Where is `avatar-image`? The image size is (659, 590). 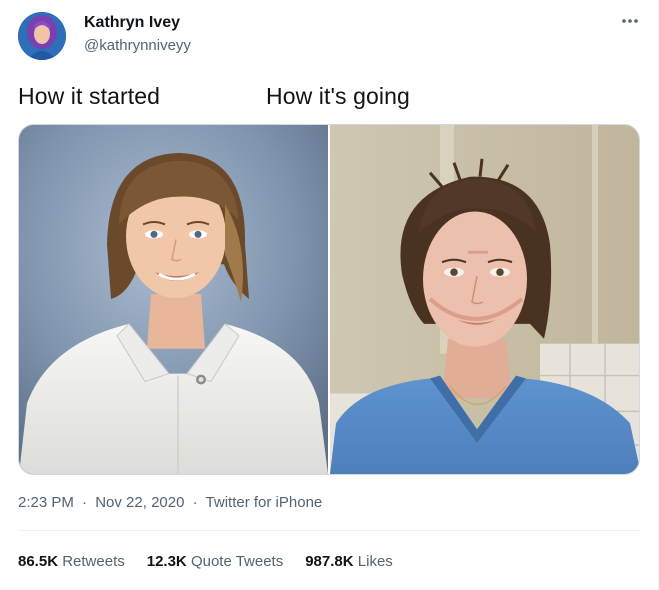 avatar-image is located at coordinates (42, 36).